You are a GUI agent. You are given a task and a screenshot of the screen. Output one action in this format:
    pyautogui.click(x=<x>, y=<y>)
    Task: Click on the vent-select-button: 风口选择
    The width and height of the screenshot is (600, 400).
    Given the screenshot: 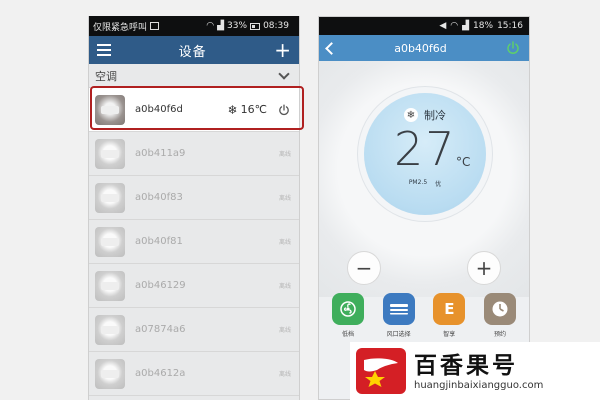 What is the action you would take?
    pyautogui.click(x=399, y=315)
    